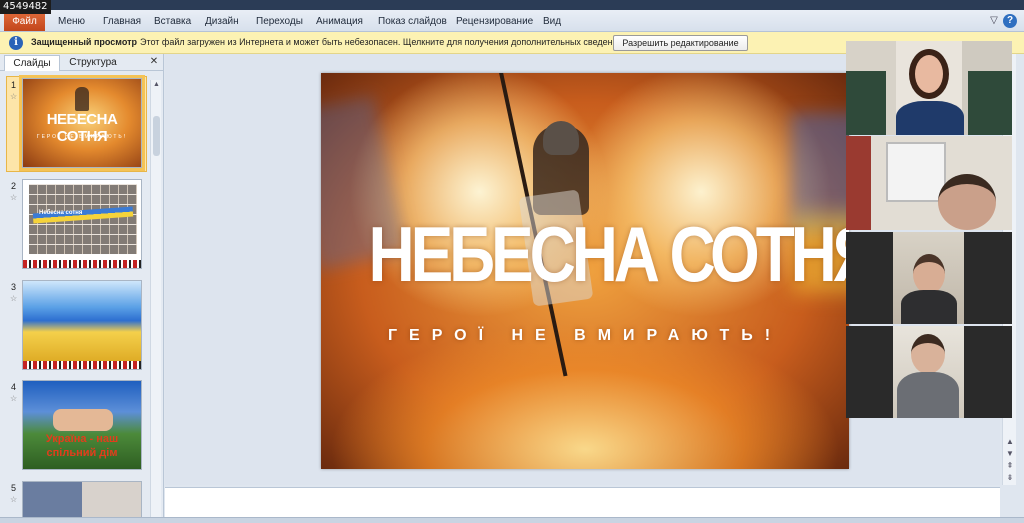  What do you see at coordinates (14, 387) in the screenshot?
I see `slide-number: 4` at bounding box center [14, 387].